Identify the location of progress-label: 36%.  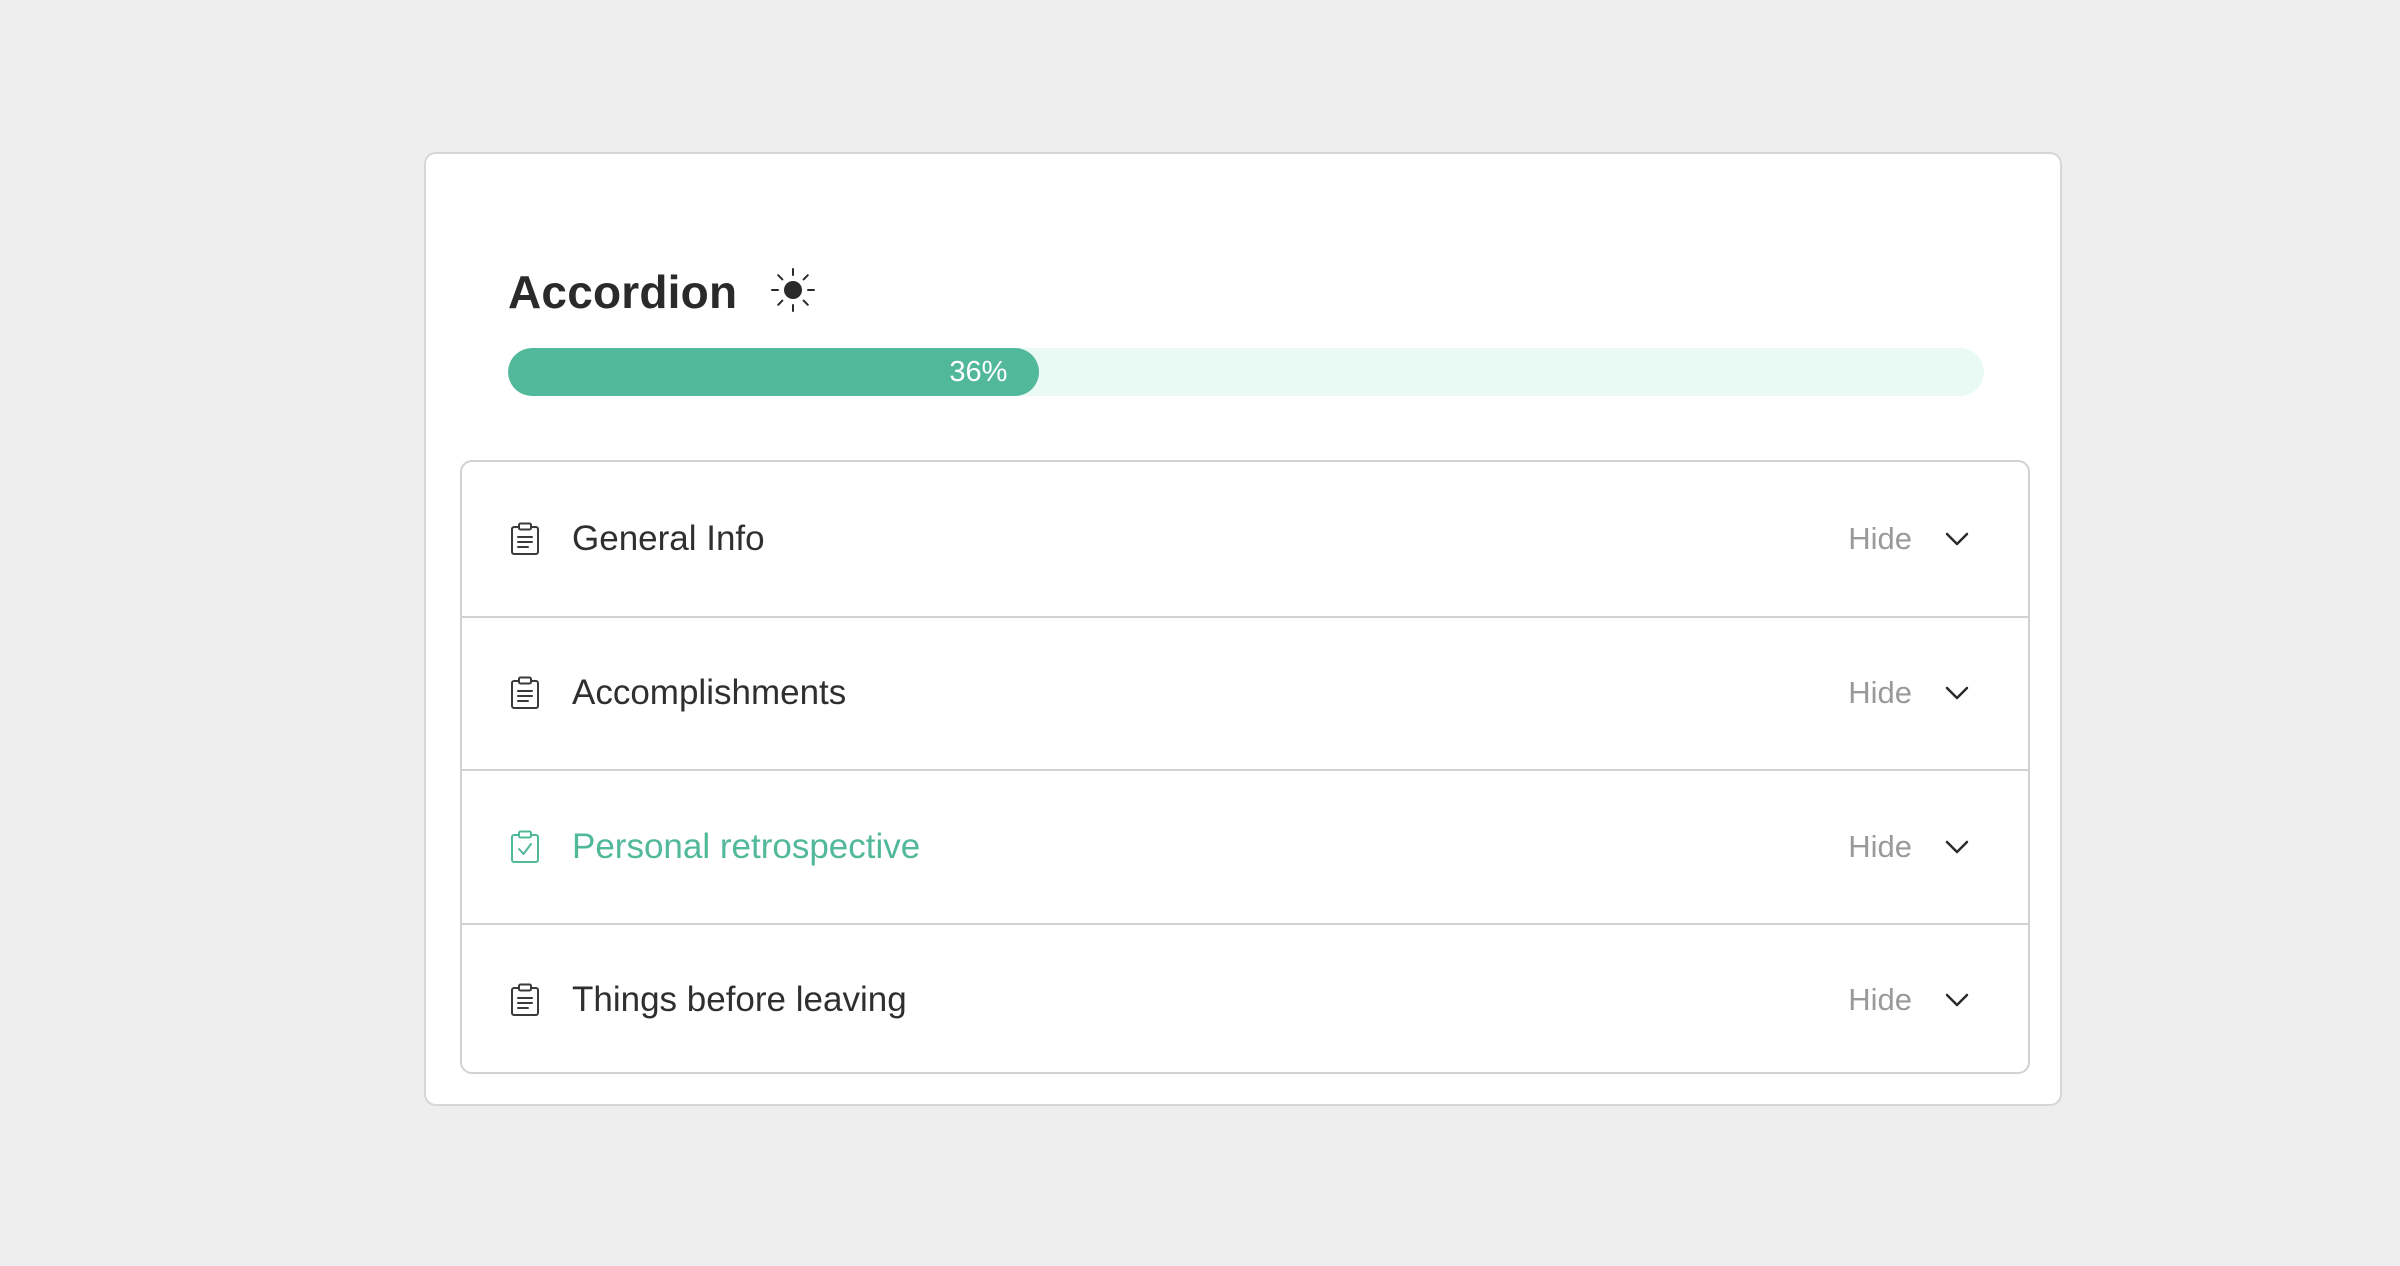
(978, 371).